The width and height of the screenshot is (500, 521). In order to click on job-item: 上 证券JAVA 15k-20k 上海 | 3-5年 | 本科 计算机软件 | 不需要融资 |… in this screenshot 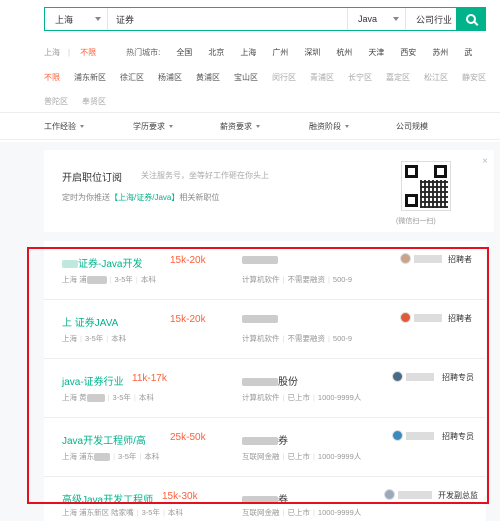, I will do `click(265, 329)`.